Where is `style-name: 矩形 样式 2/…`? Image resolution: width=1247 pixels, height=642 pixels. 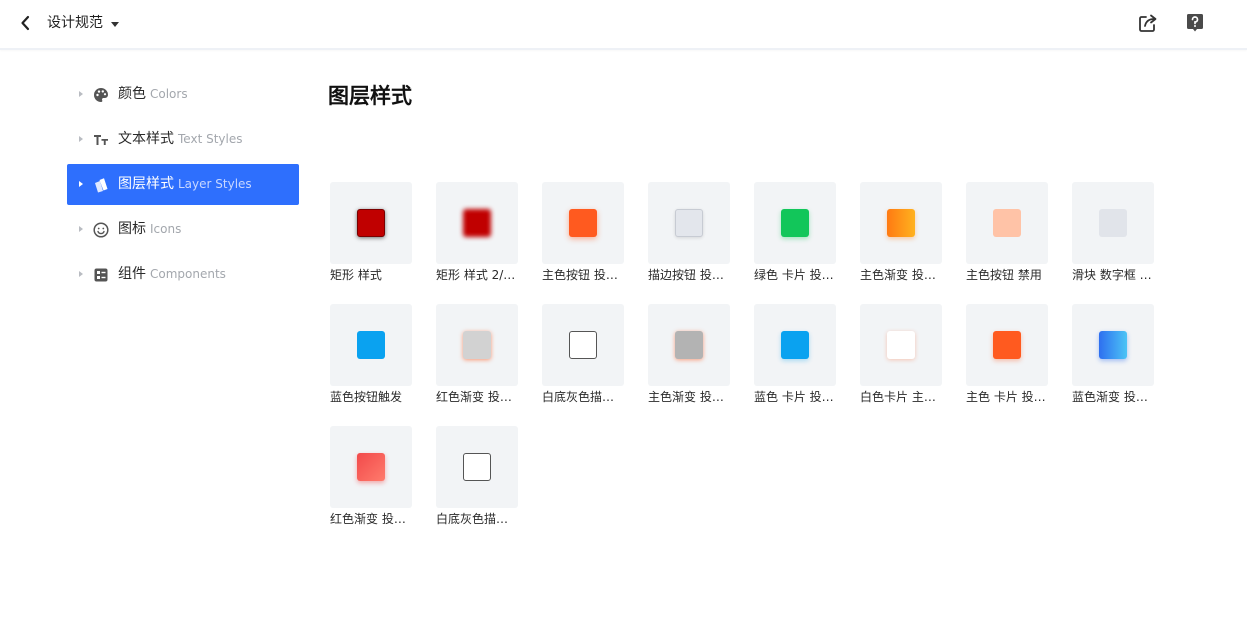 style-name: 矩形 样式 2/… is located at coordinates (476, 275).